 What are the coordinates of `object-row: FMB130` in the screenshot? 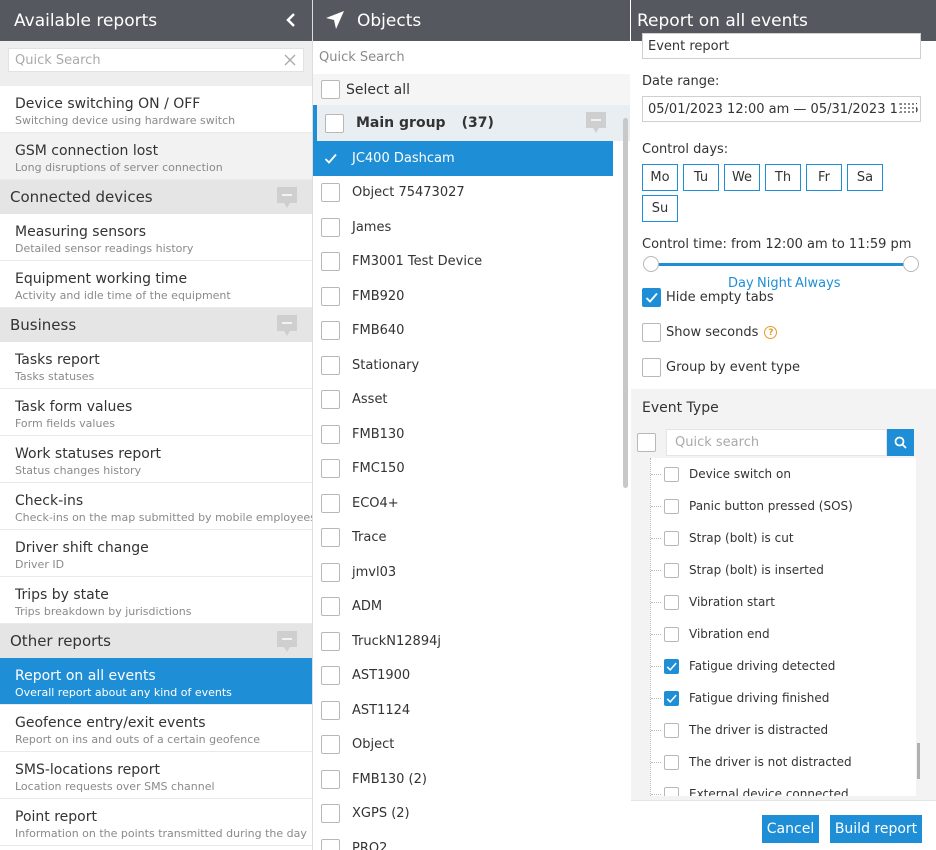 It's located at (463, 434).